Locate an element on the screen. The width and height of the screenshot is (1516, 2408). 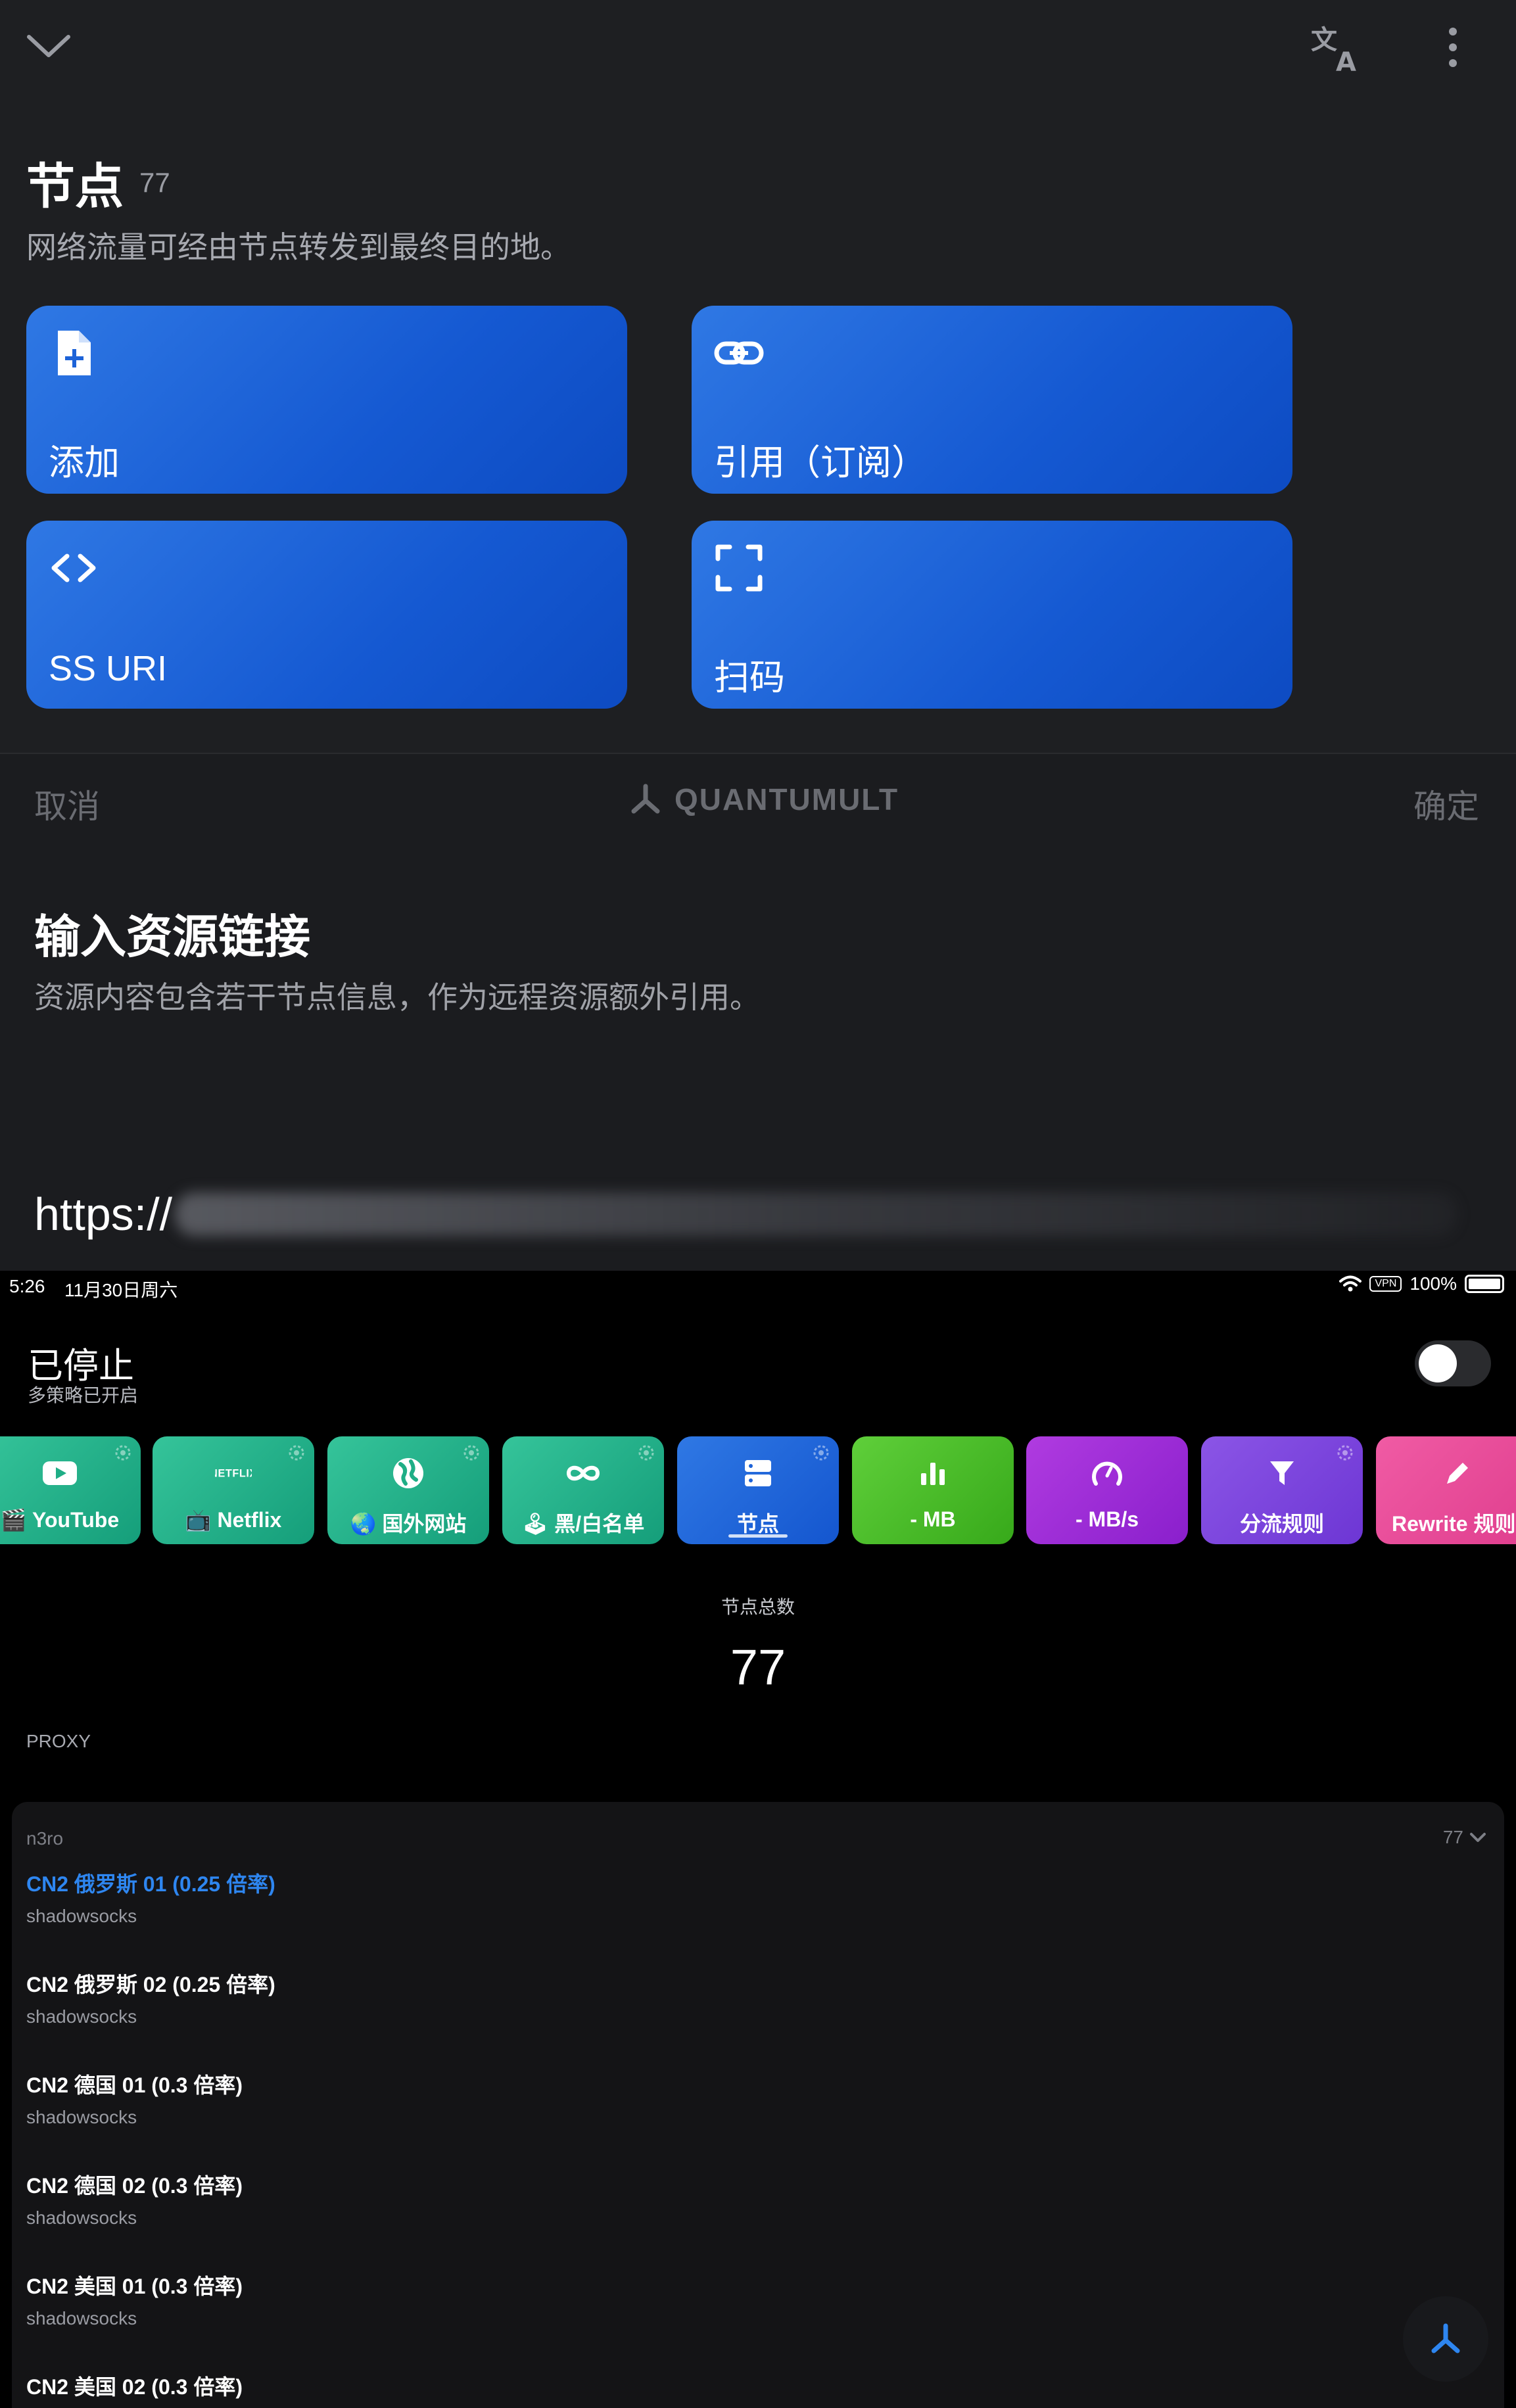
node-name: CN2 俄罗斯 02 (0.25 倍率) is located at coordinates (150, 1984).